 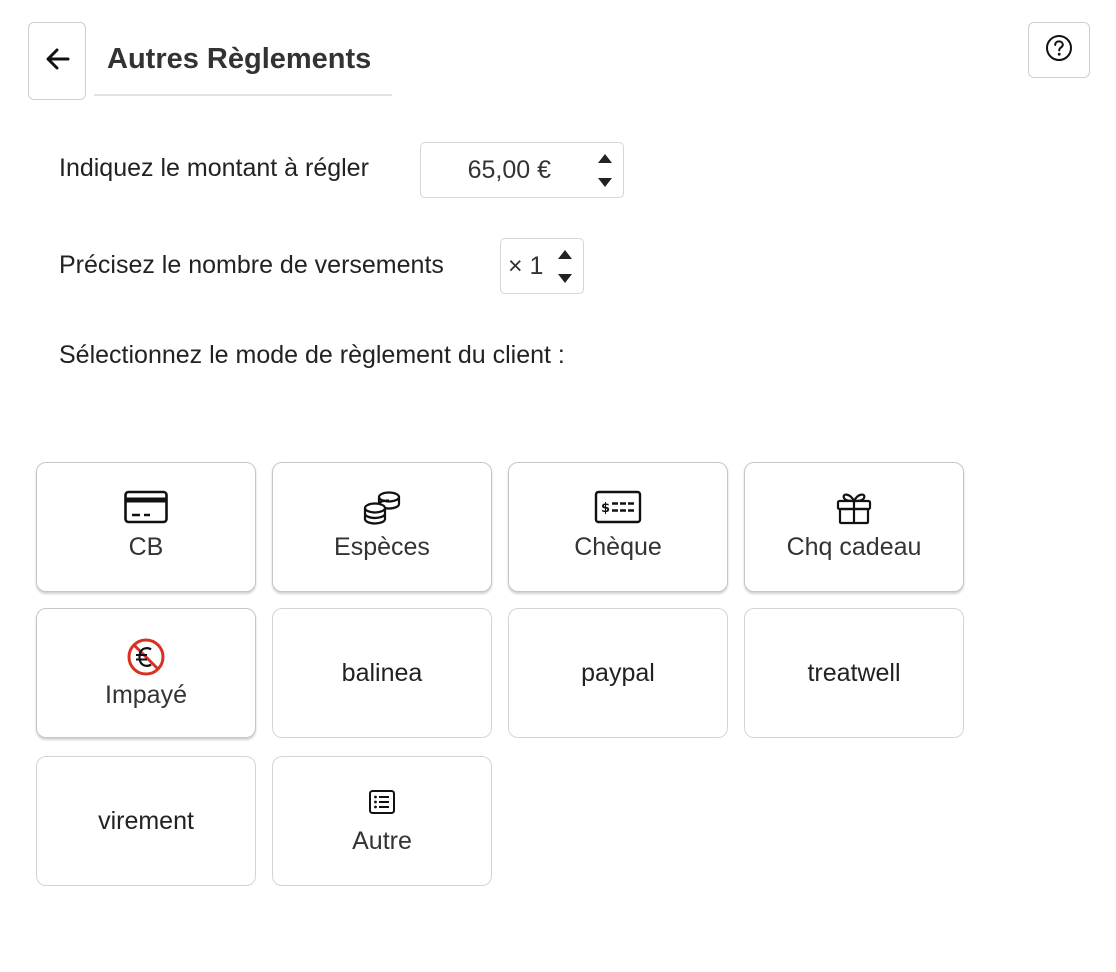 I want to click on payment-mode-label: CB, so click(x=146, y=547).